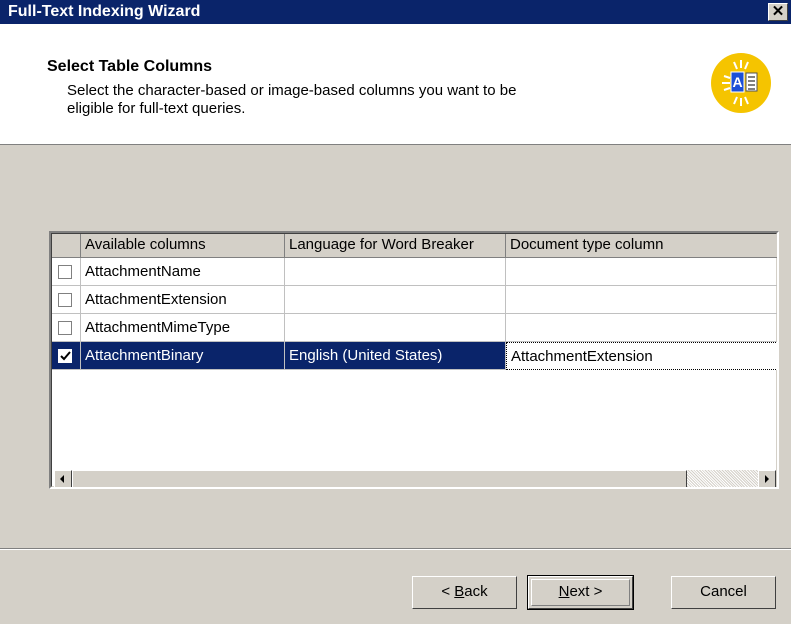  I want to click on row-checkbox-checked, so click(65, 356).